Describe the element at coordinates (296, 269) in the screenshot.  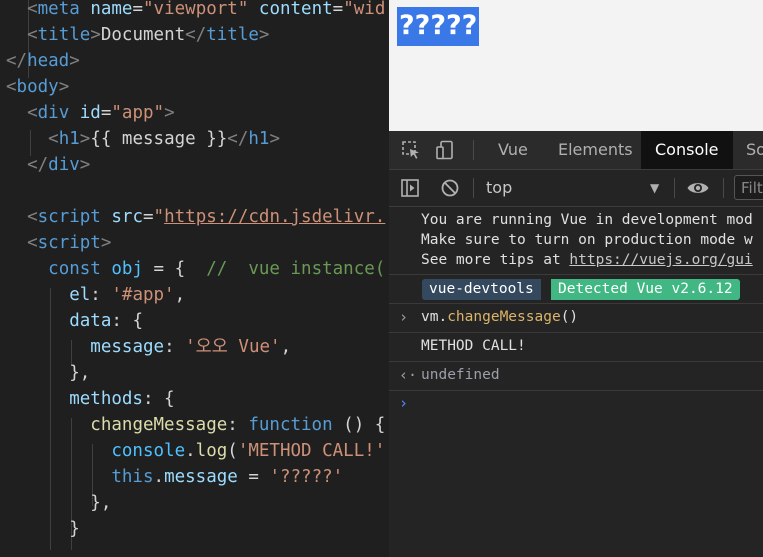
I see `code-token: // vue instance(` at that location.